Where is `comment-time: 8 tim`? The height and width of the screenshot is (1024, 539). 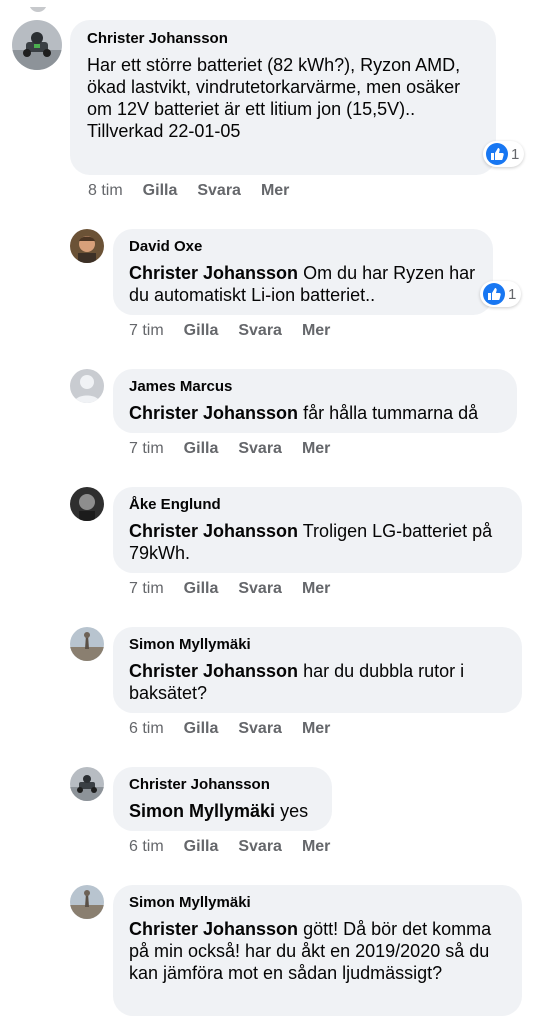 comment-time: 8 tim is located at coordinates (105, 190).